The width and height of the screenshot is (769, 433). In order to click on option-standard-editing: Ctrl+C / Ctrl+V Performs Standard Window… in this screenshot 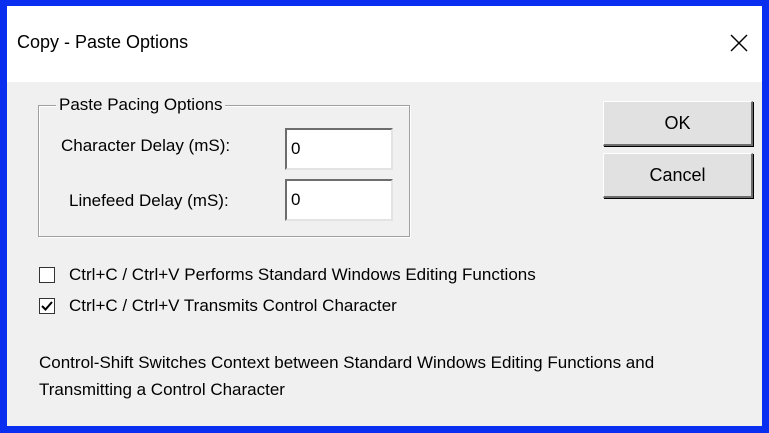, I will do `click(287, 275)`.